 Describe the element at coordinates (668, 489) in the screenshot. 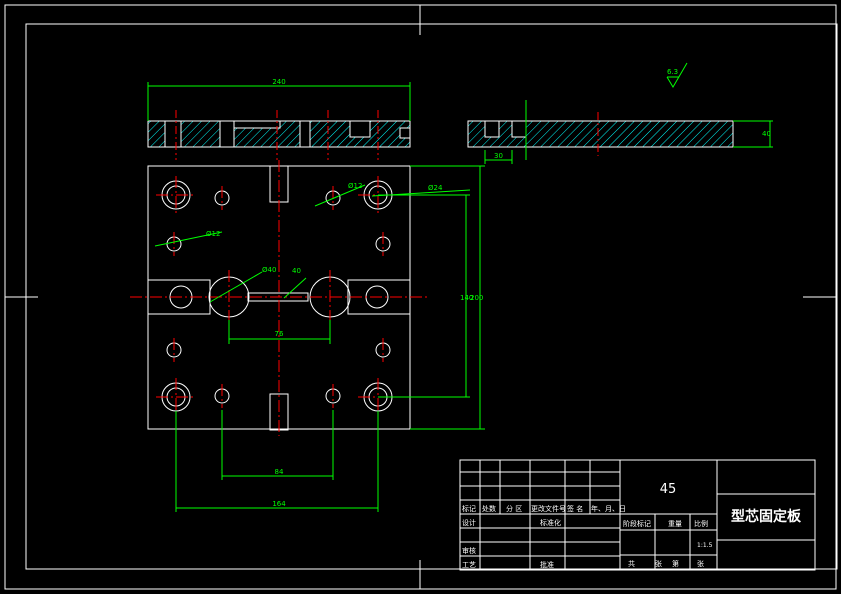

I see `material-label: 45` at that location.